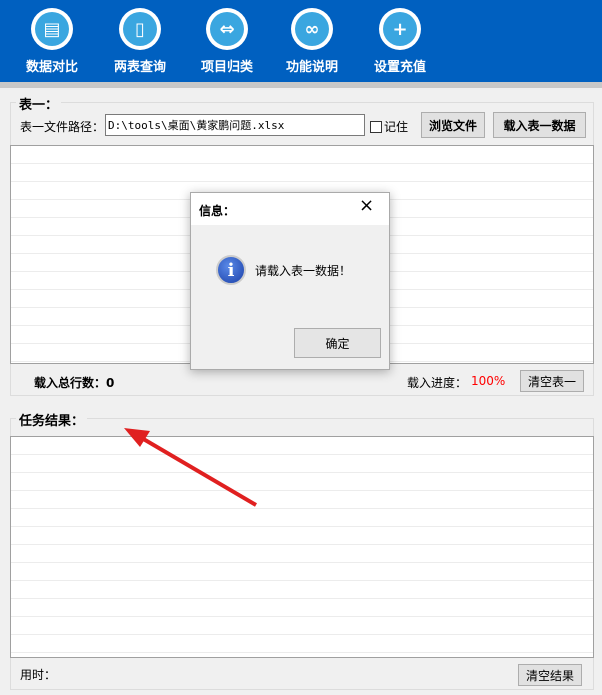  What do you see at coordinates (137, 437) in the screenshot?
I see `arrow-head` at bounding box center [137, 437].